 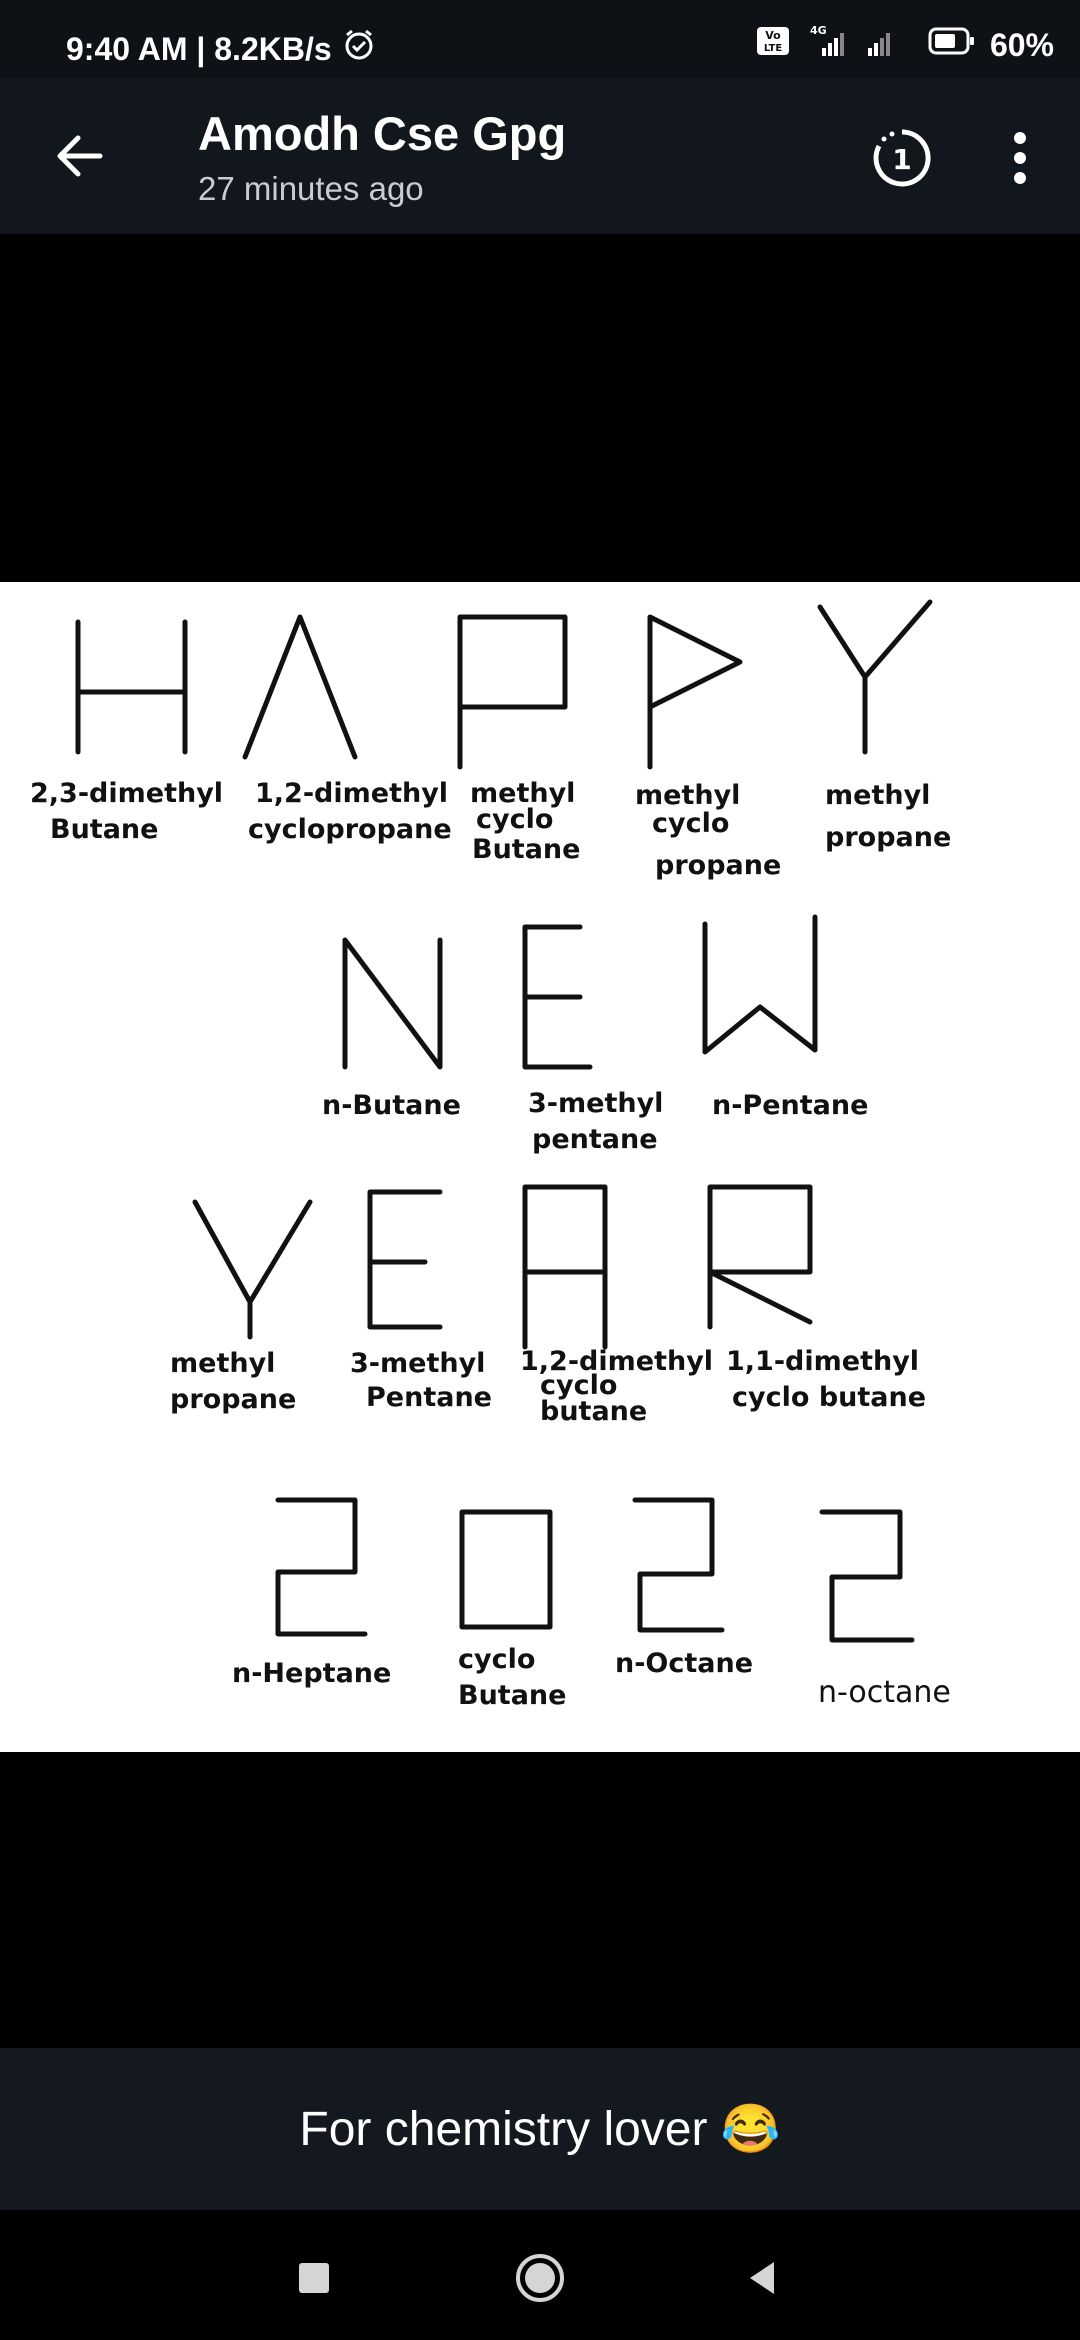 I want to click on system-nav-bar, so click(x=540, y=2275).